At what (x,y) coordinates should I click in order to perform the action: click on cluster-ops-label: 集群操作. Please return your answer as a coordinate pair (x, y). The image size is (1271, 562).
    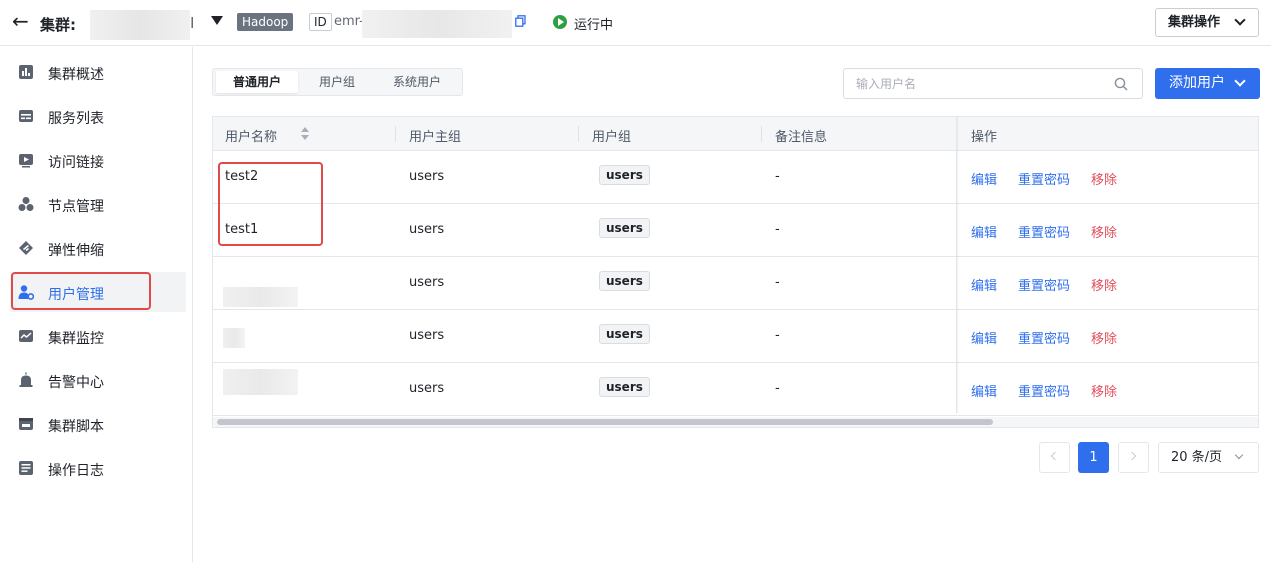
    Looking at the image, I should click on (1194, 22).